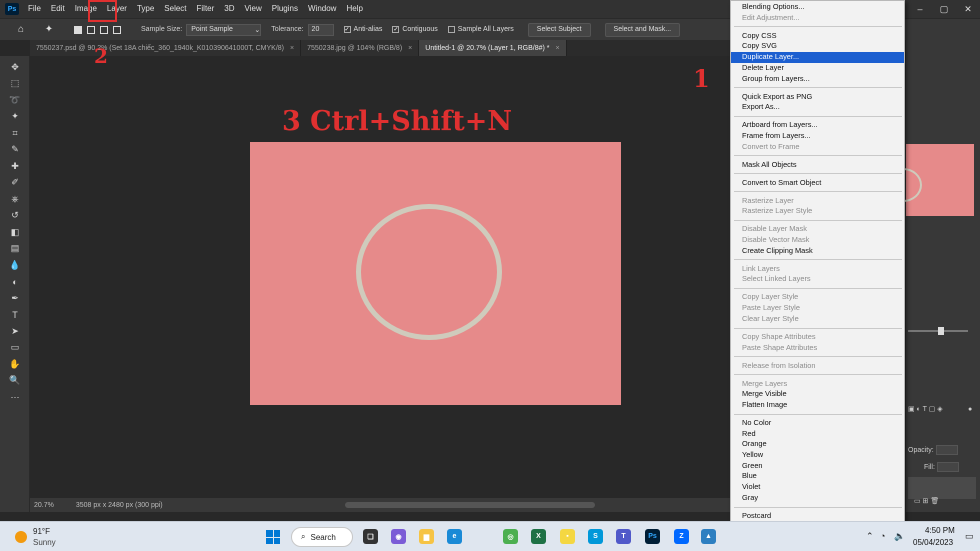 The width and height of the screenshot is (980, 551). I want to click on zoom-level: 20.7%, so click(44, 505).